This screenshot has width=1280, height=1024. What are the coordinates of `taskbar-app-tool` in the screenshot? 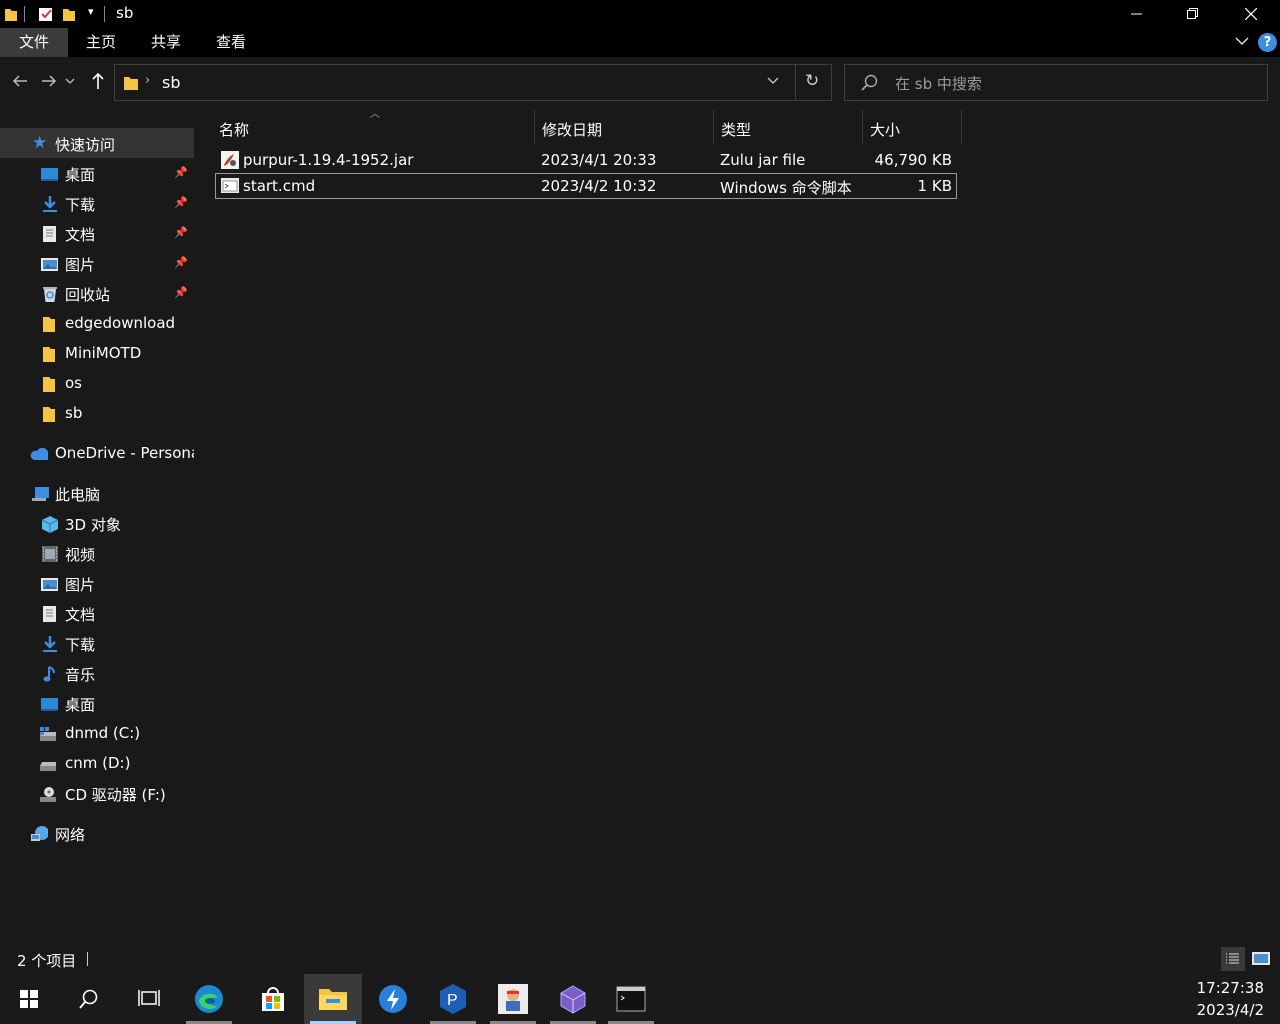 It's located at (393, 999).